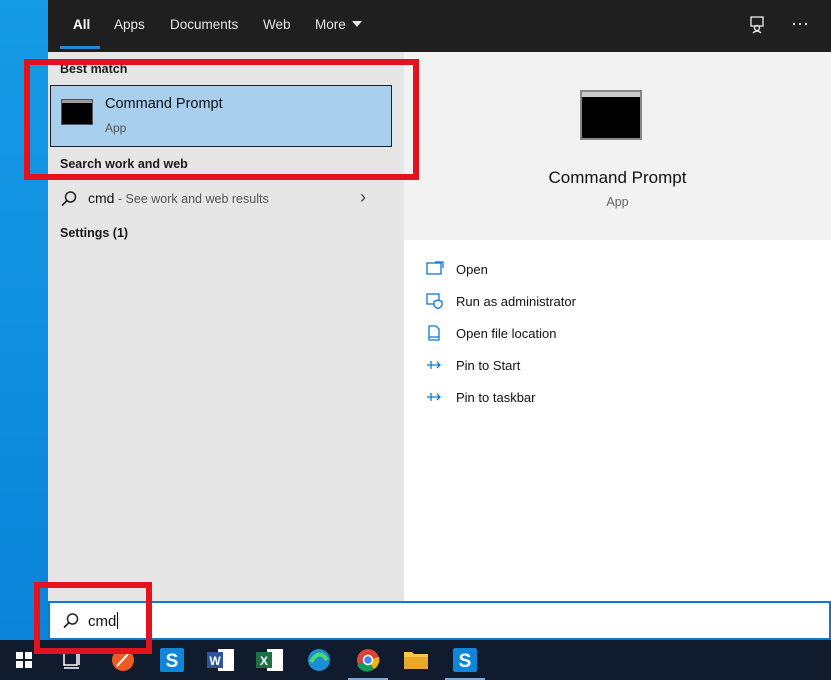 This screenshot has width=831, height=680. Describe the element at coordinates (94, 233) in the screenshot. I see `settings-group-label: Settings (1)` at that location.